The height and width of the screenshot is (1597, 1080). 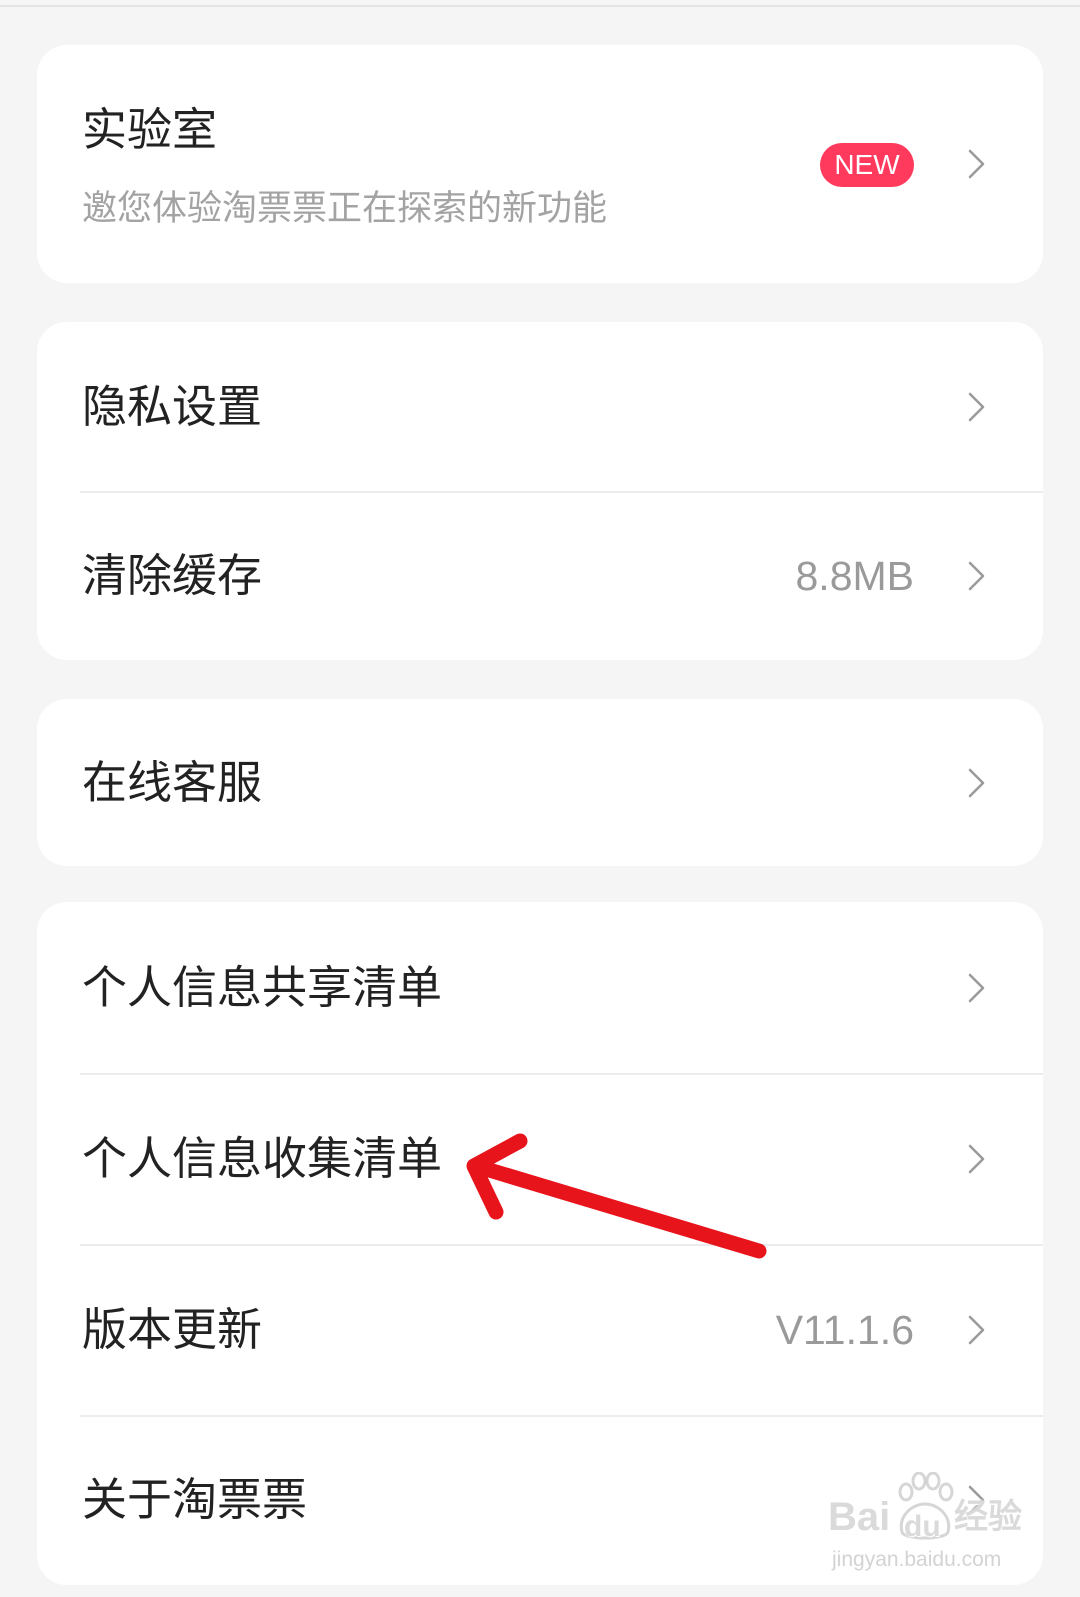 What do you see at coordinates (172, 406) in the screenshot?
I see `settings-item-label: 隐私设置` at bounding box center [172, 406].